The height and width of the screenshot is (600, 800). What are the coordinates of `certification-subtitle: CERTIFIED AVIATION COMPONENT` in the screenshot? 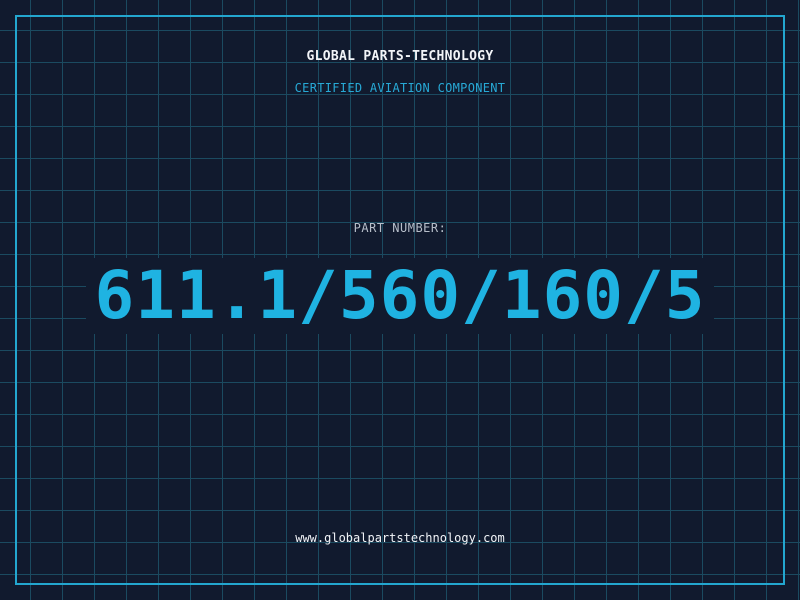 It's located at (400, 88).